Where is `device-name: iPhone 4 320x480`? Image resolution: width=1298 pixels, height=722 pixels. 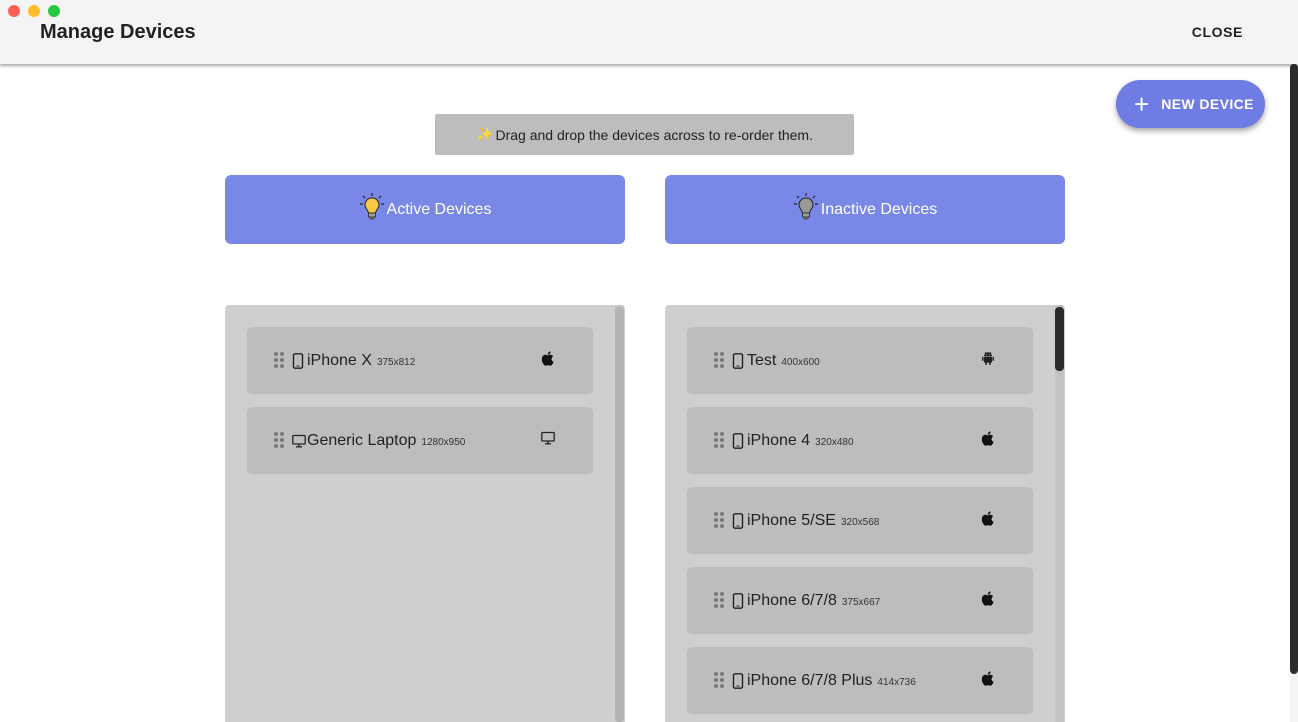 device-name: iPhone 4 320x480 is located at coordinates (800, 441).